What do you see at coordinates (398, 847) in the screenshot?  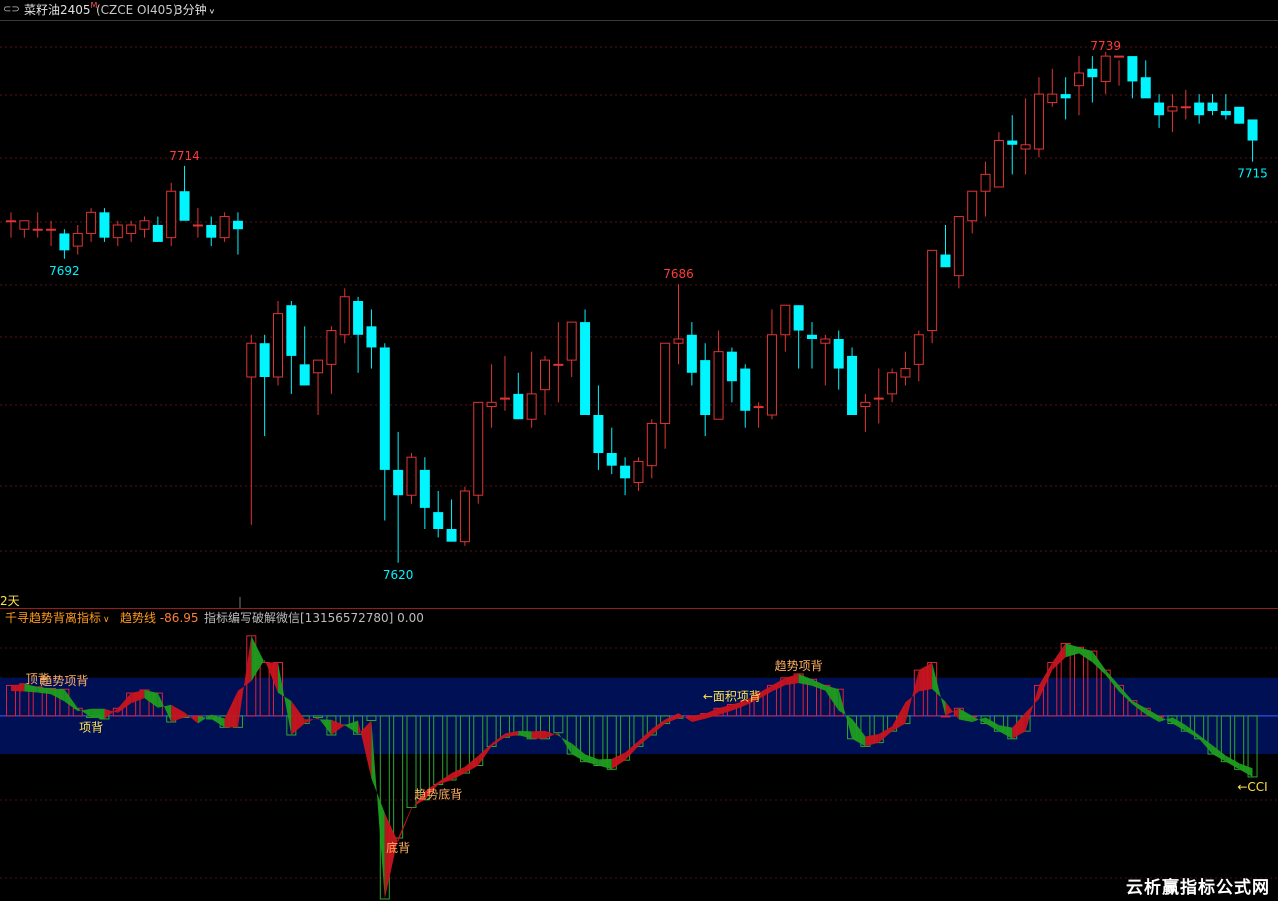 I see `divergence-label: 底背` at bounding box center [398, 847].